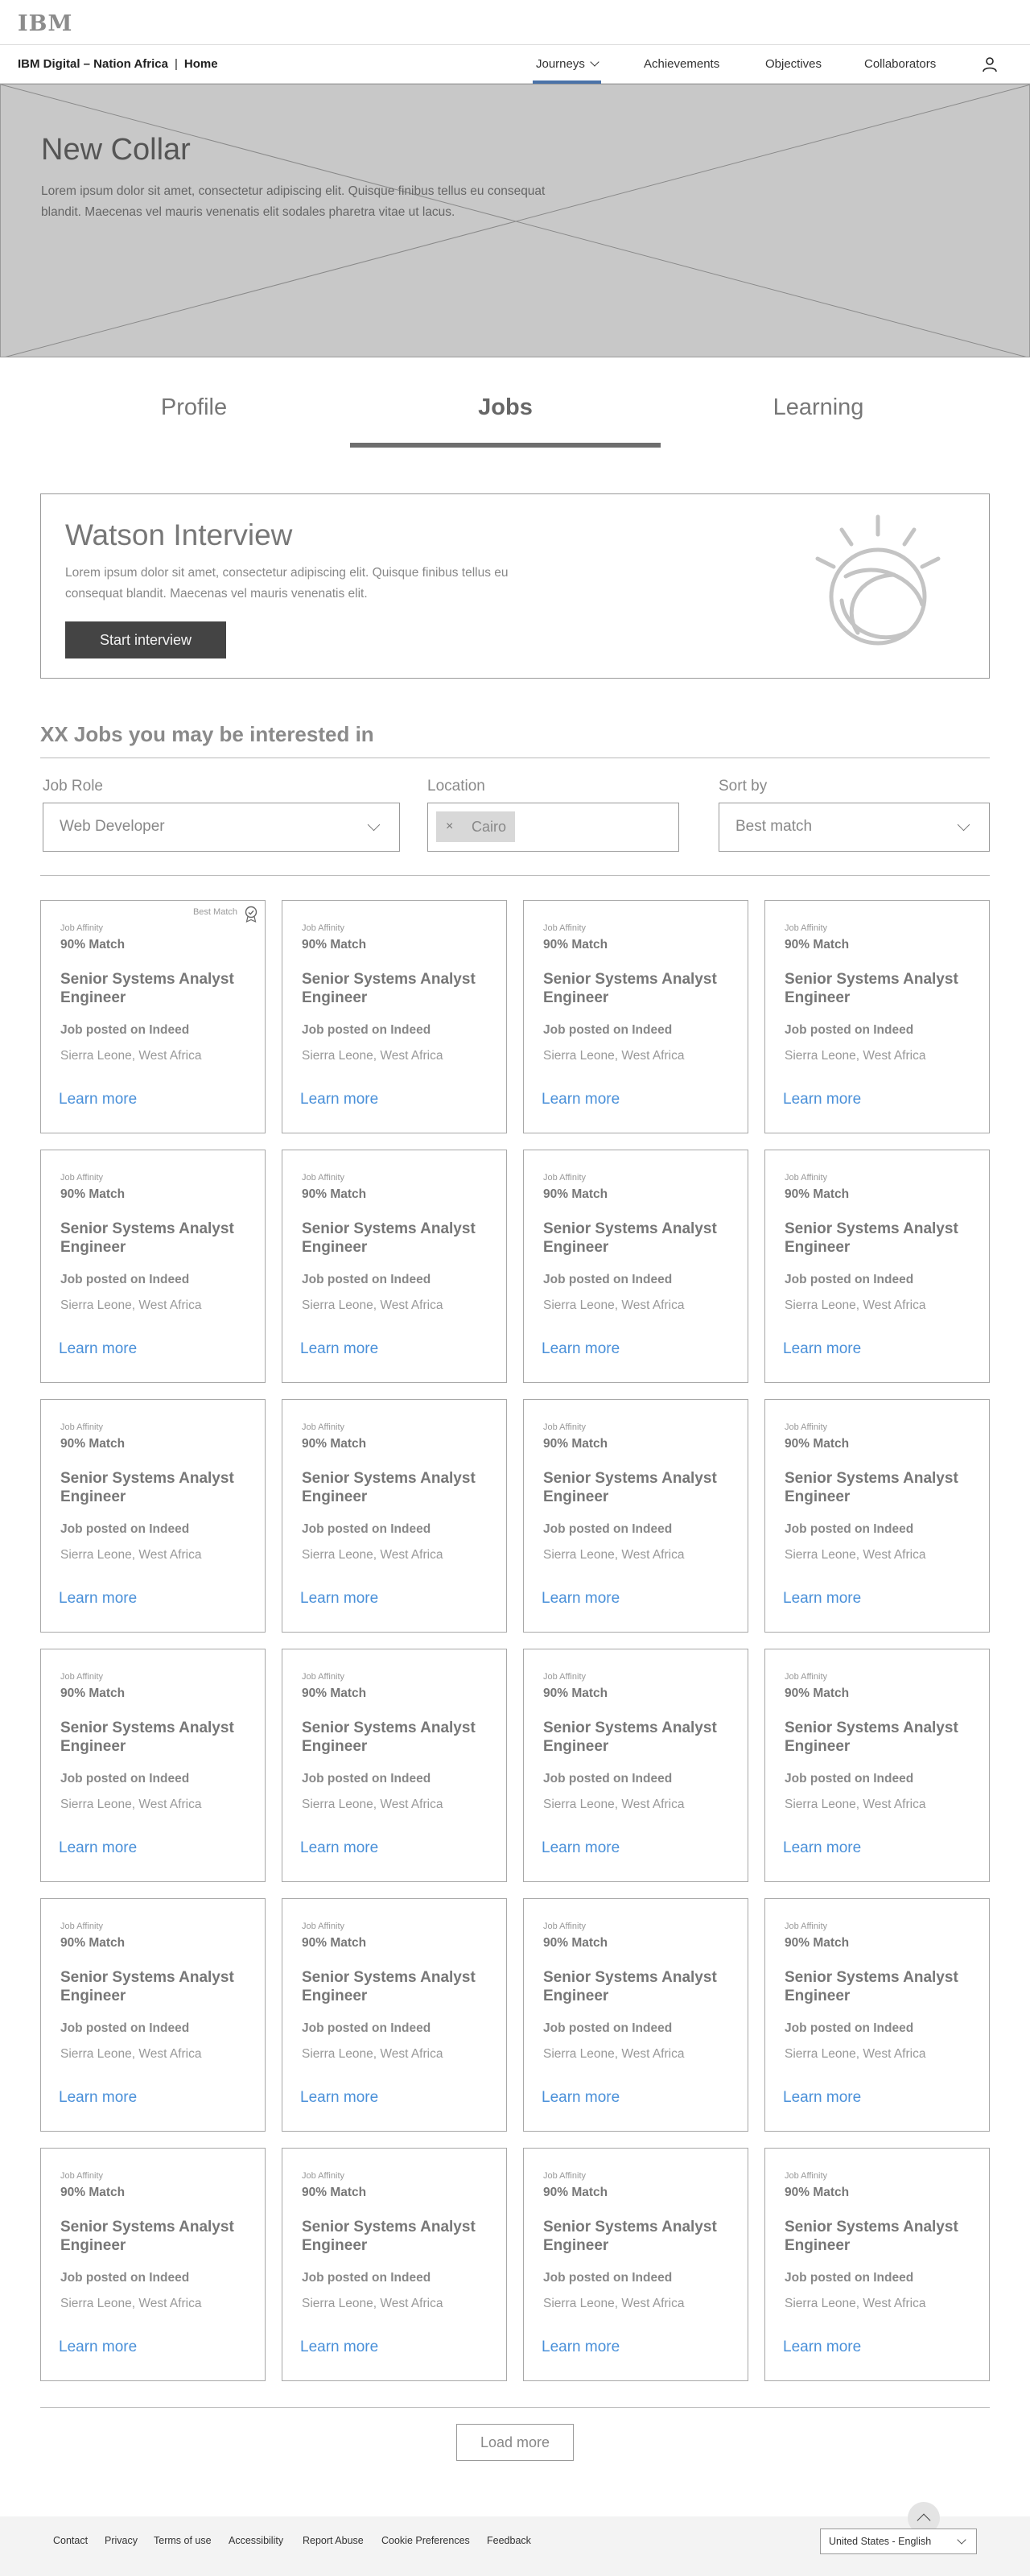 This screenshot has height=2576, width=1030. I want to click on footer-link-cookie-preferences: Cookie Preferences, so click(425, 2540).